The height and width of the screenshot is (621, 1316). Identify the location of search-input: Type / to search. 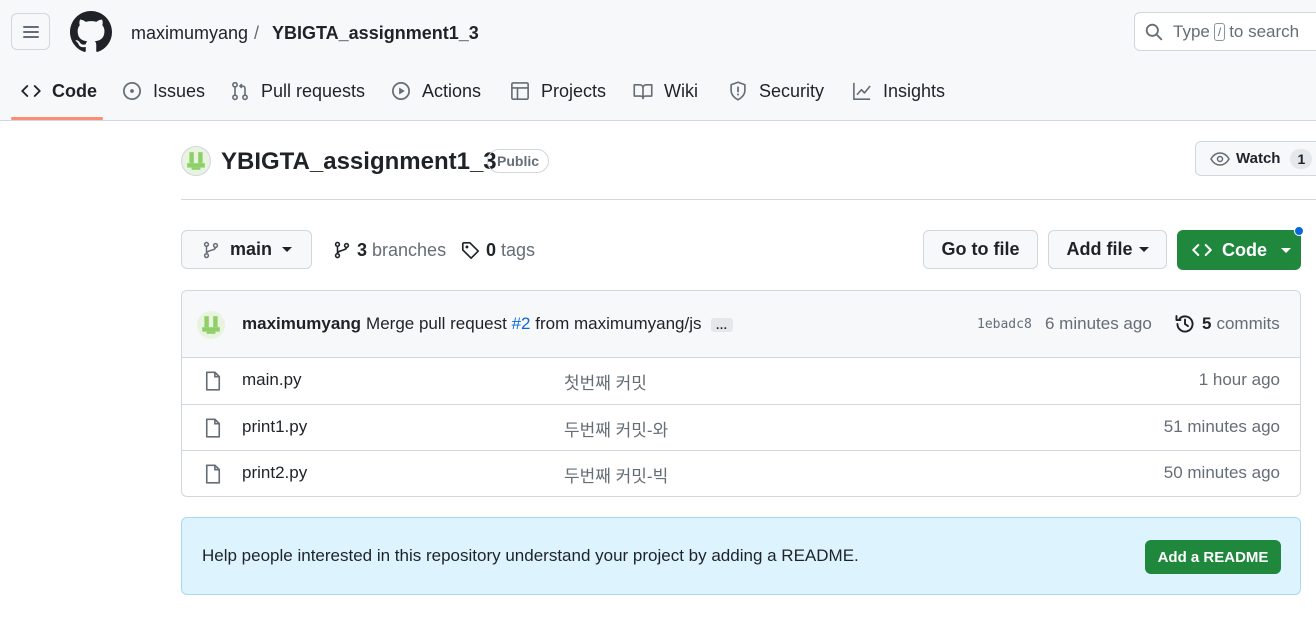
(1225, 31).